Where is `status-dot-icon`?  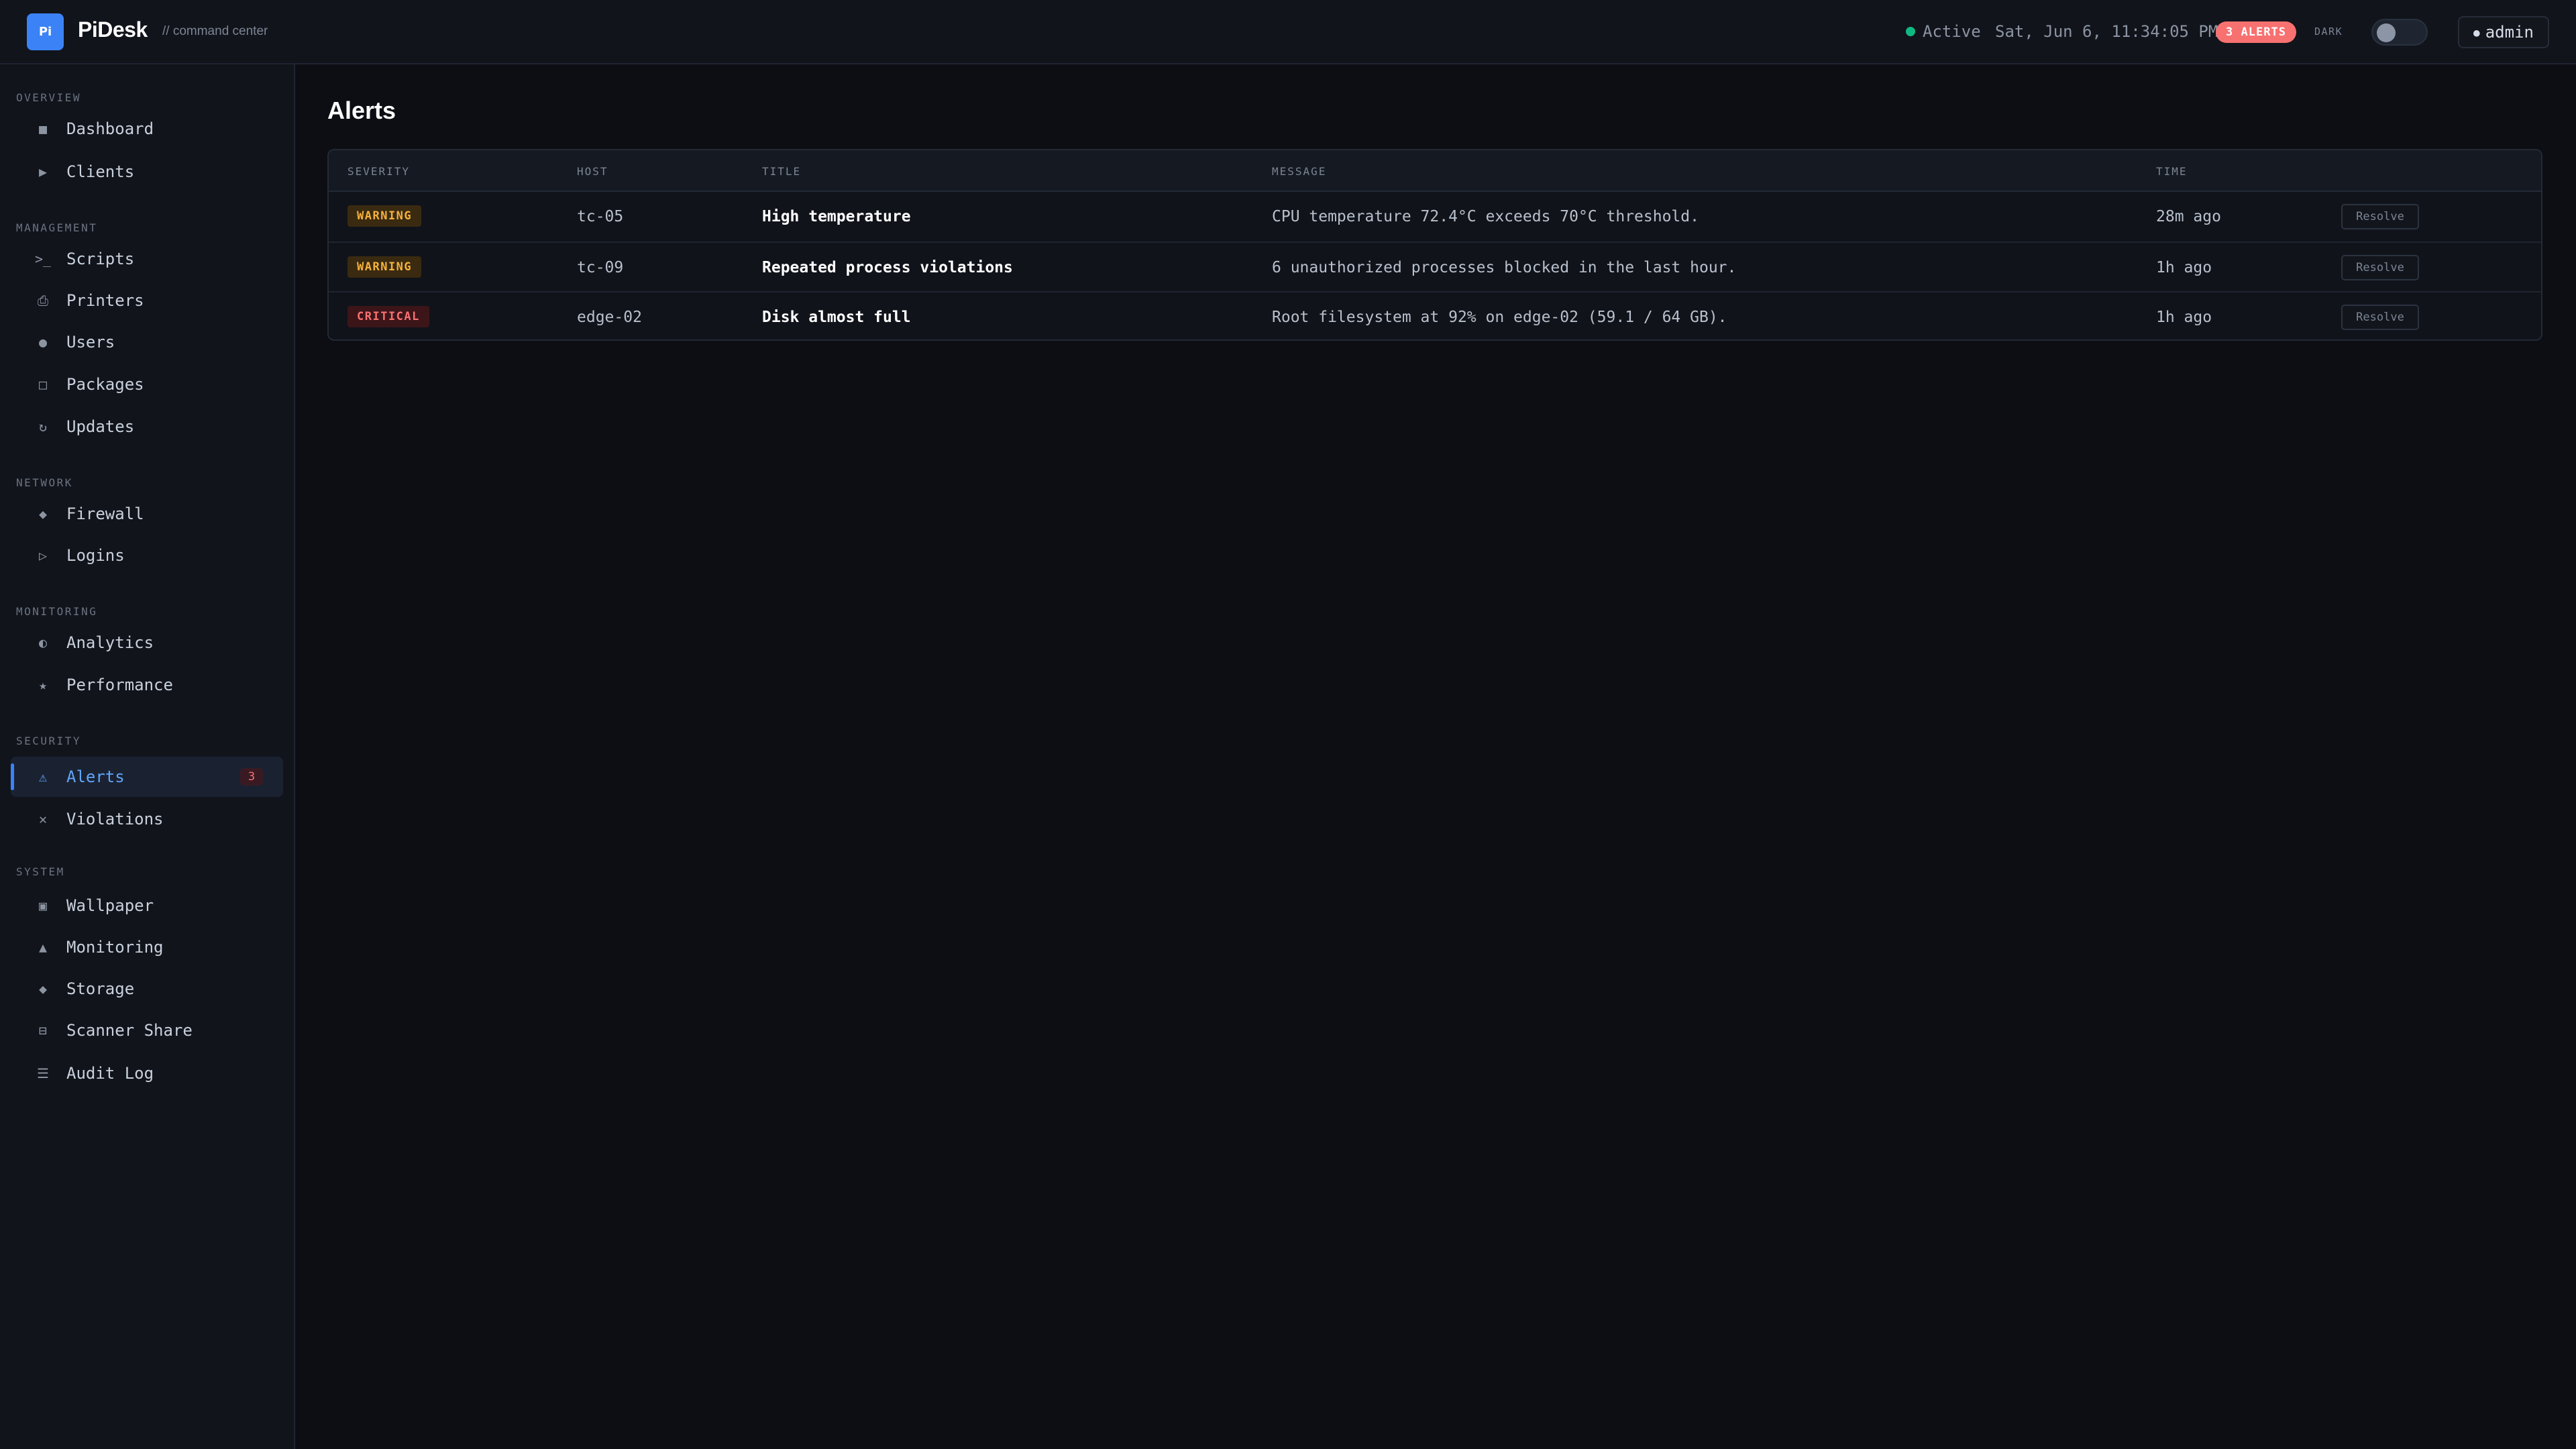
status-dot-icon is located at coordinates (1910, 31).